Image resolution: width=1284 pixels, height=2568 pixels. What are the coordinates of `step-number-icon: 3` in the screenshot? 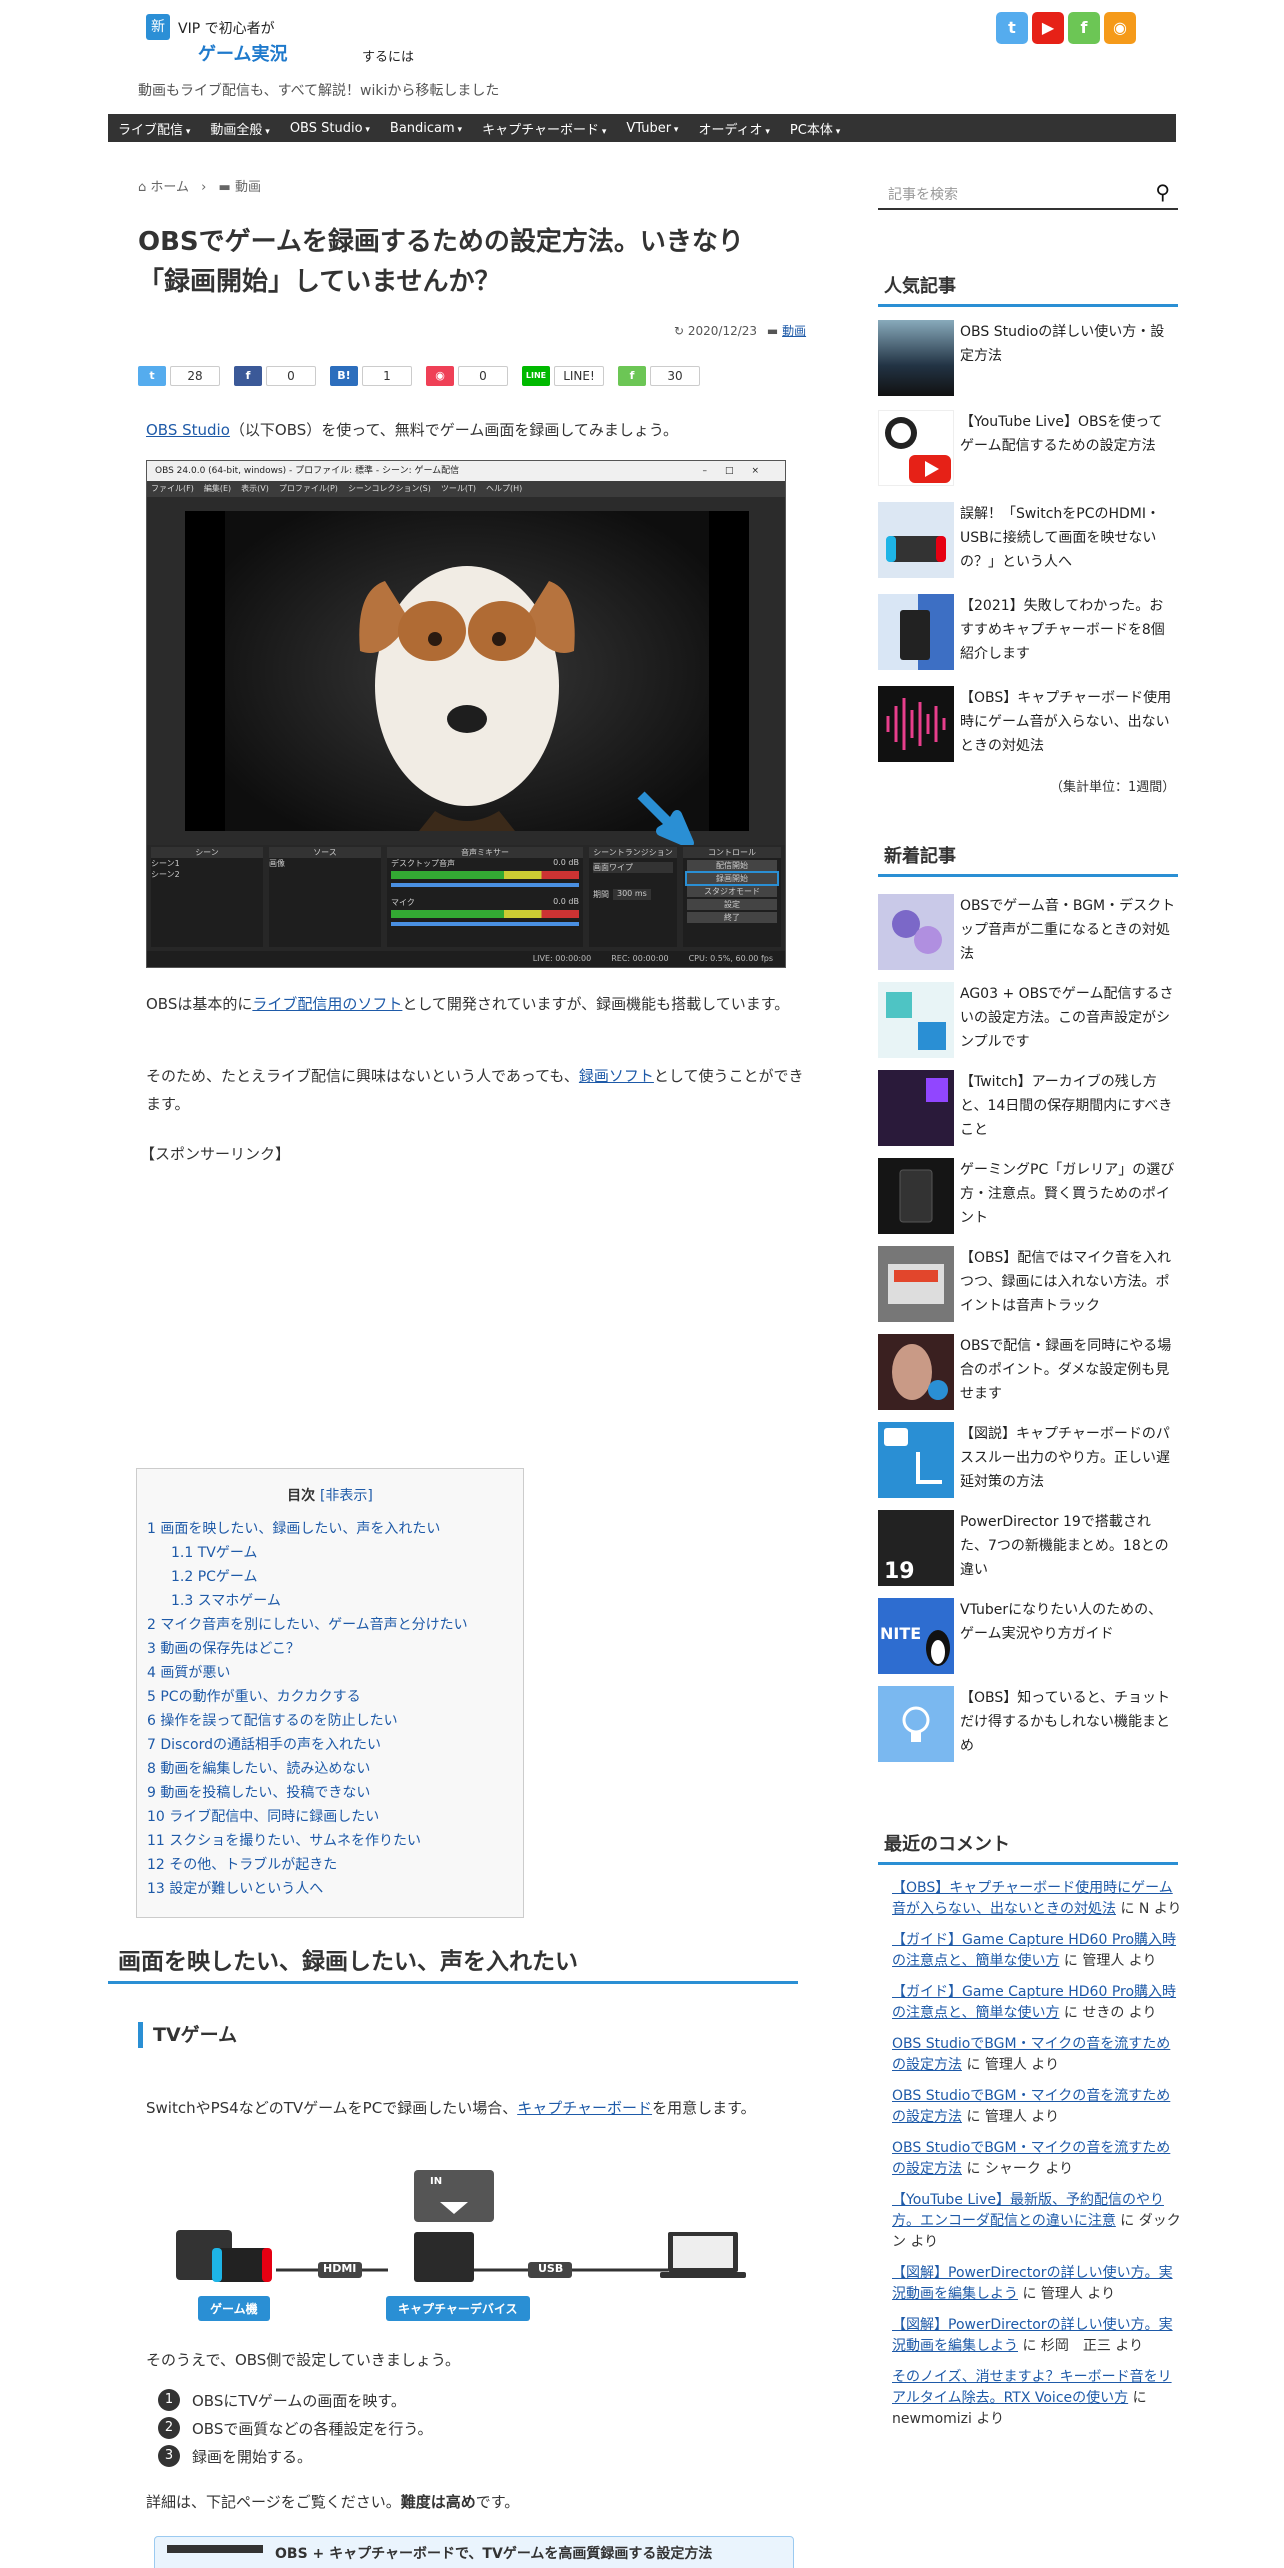 It's located at (169, 2456).